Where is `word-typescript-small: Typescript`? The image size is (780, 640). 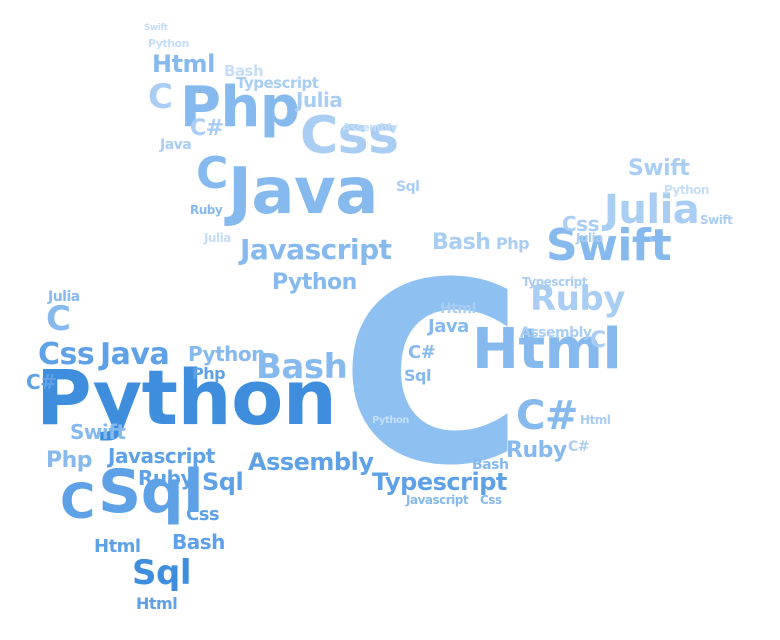 word-typescript-small: Typescript is located at coordinates (554, 282).